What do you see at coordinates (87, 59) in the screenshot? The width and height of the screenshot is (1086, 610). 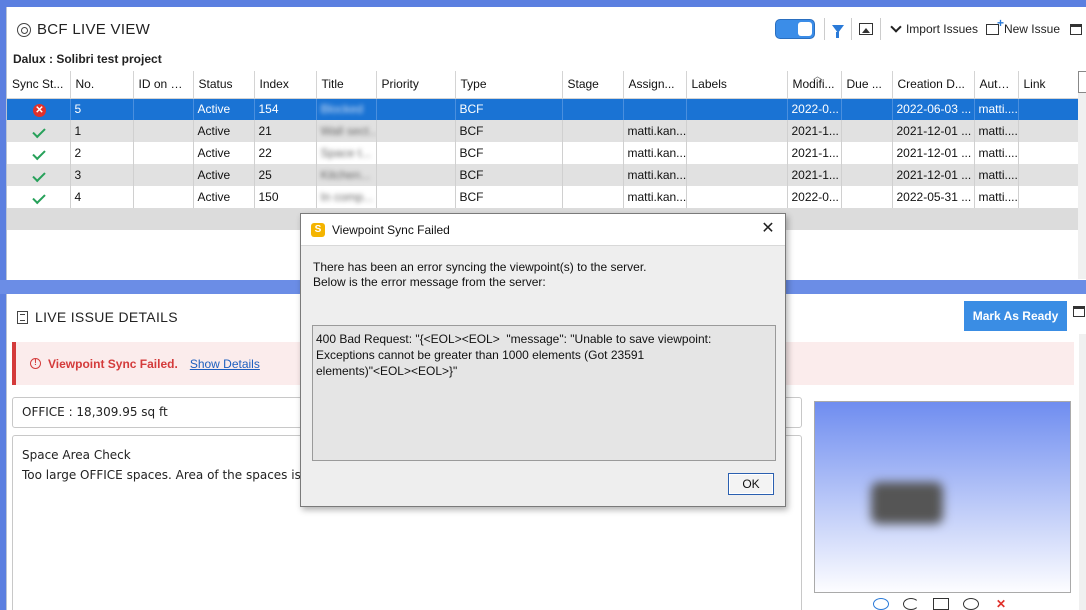 I see `project-name: Dalux : Solibri test project` at bounding box center [87, 59].